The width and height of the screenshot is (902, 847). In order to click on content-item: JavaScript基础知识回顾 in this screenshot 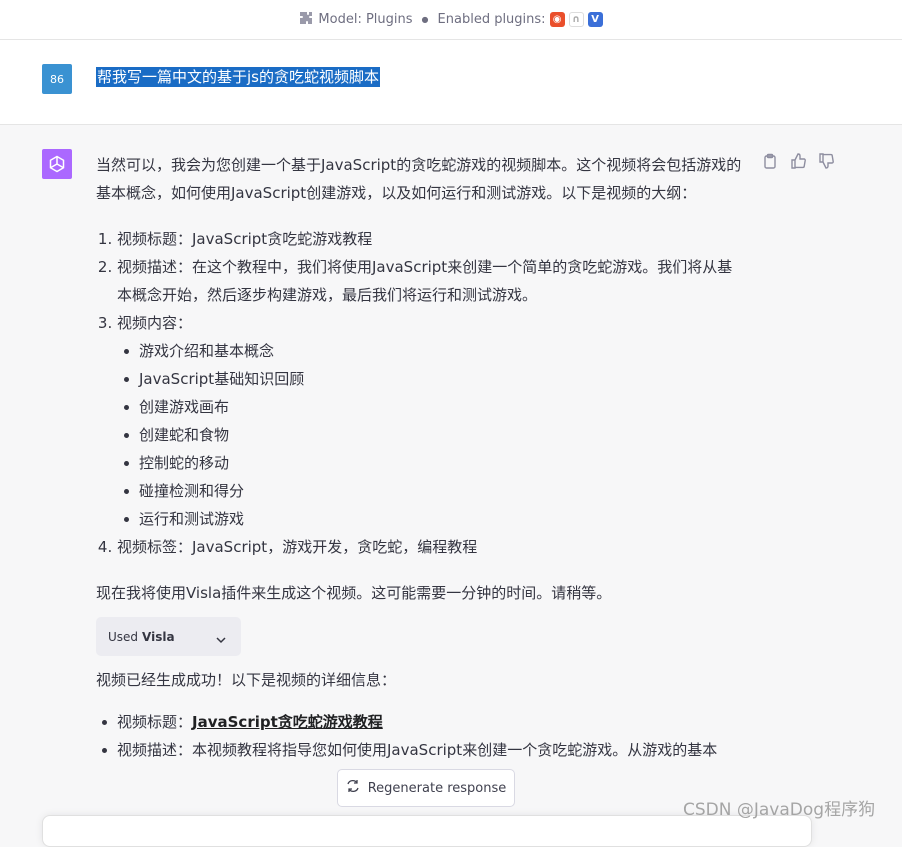, I will do `click(435, 379)`.